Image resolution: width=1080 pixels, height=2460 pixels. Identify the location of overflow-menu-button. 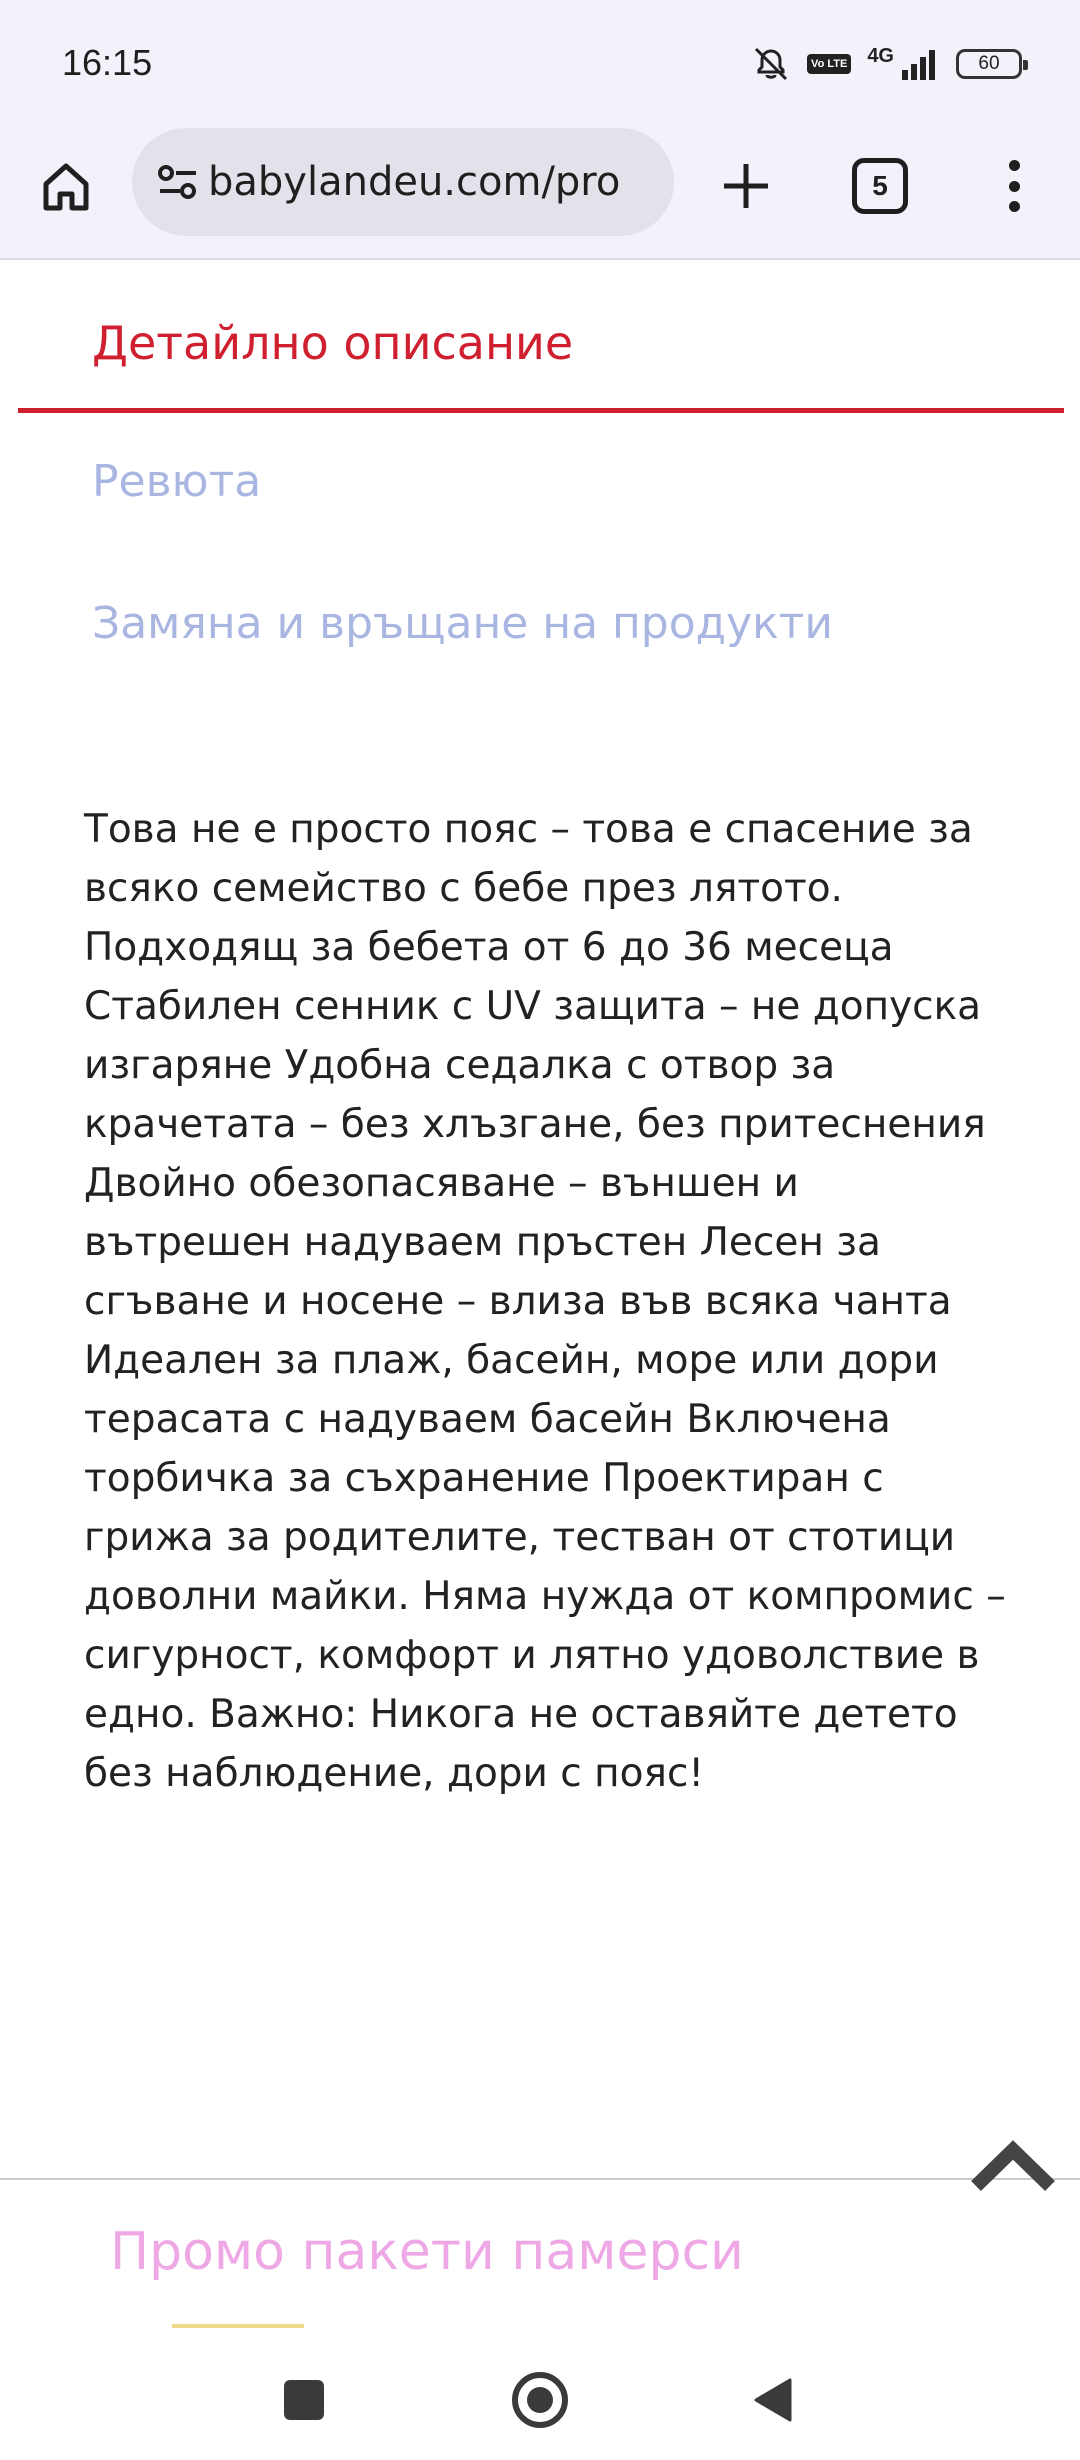
(1014, 186).